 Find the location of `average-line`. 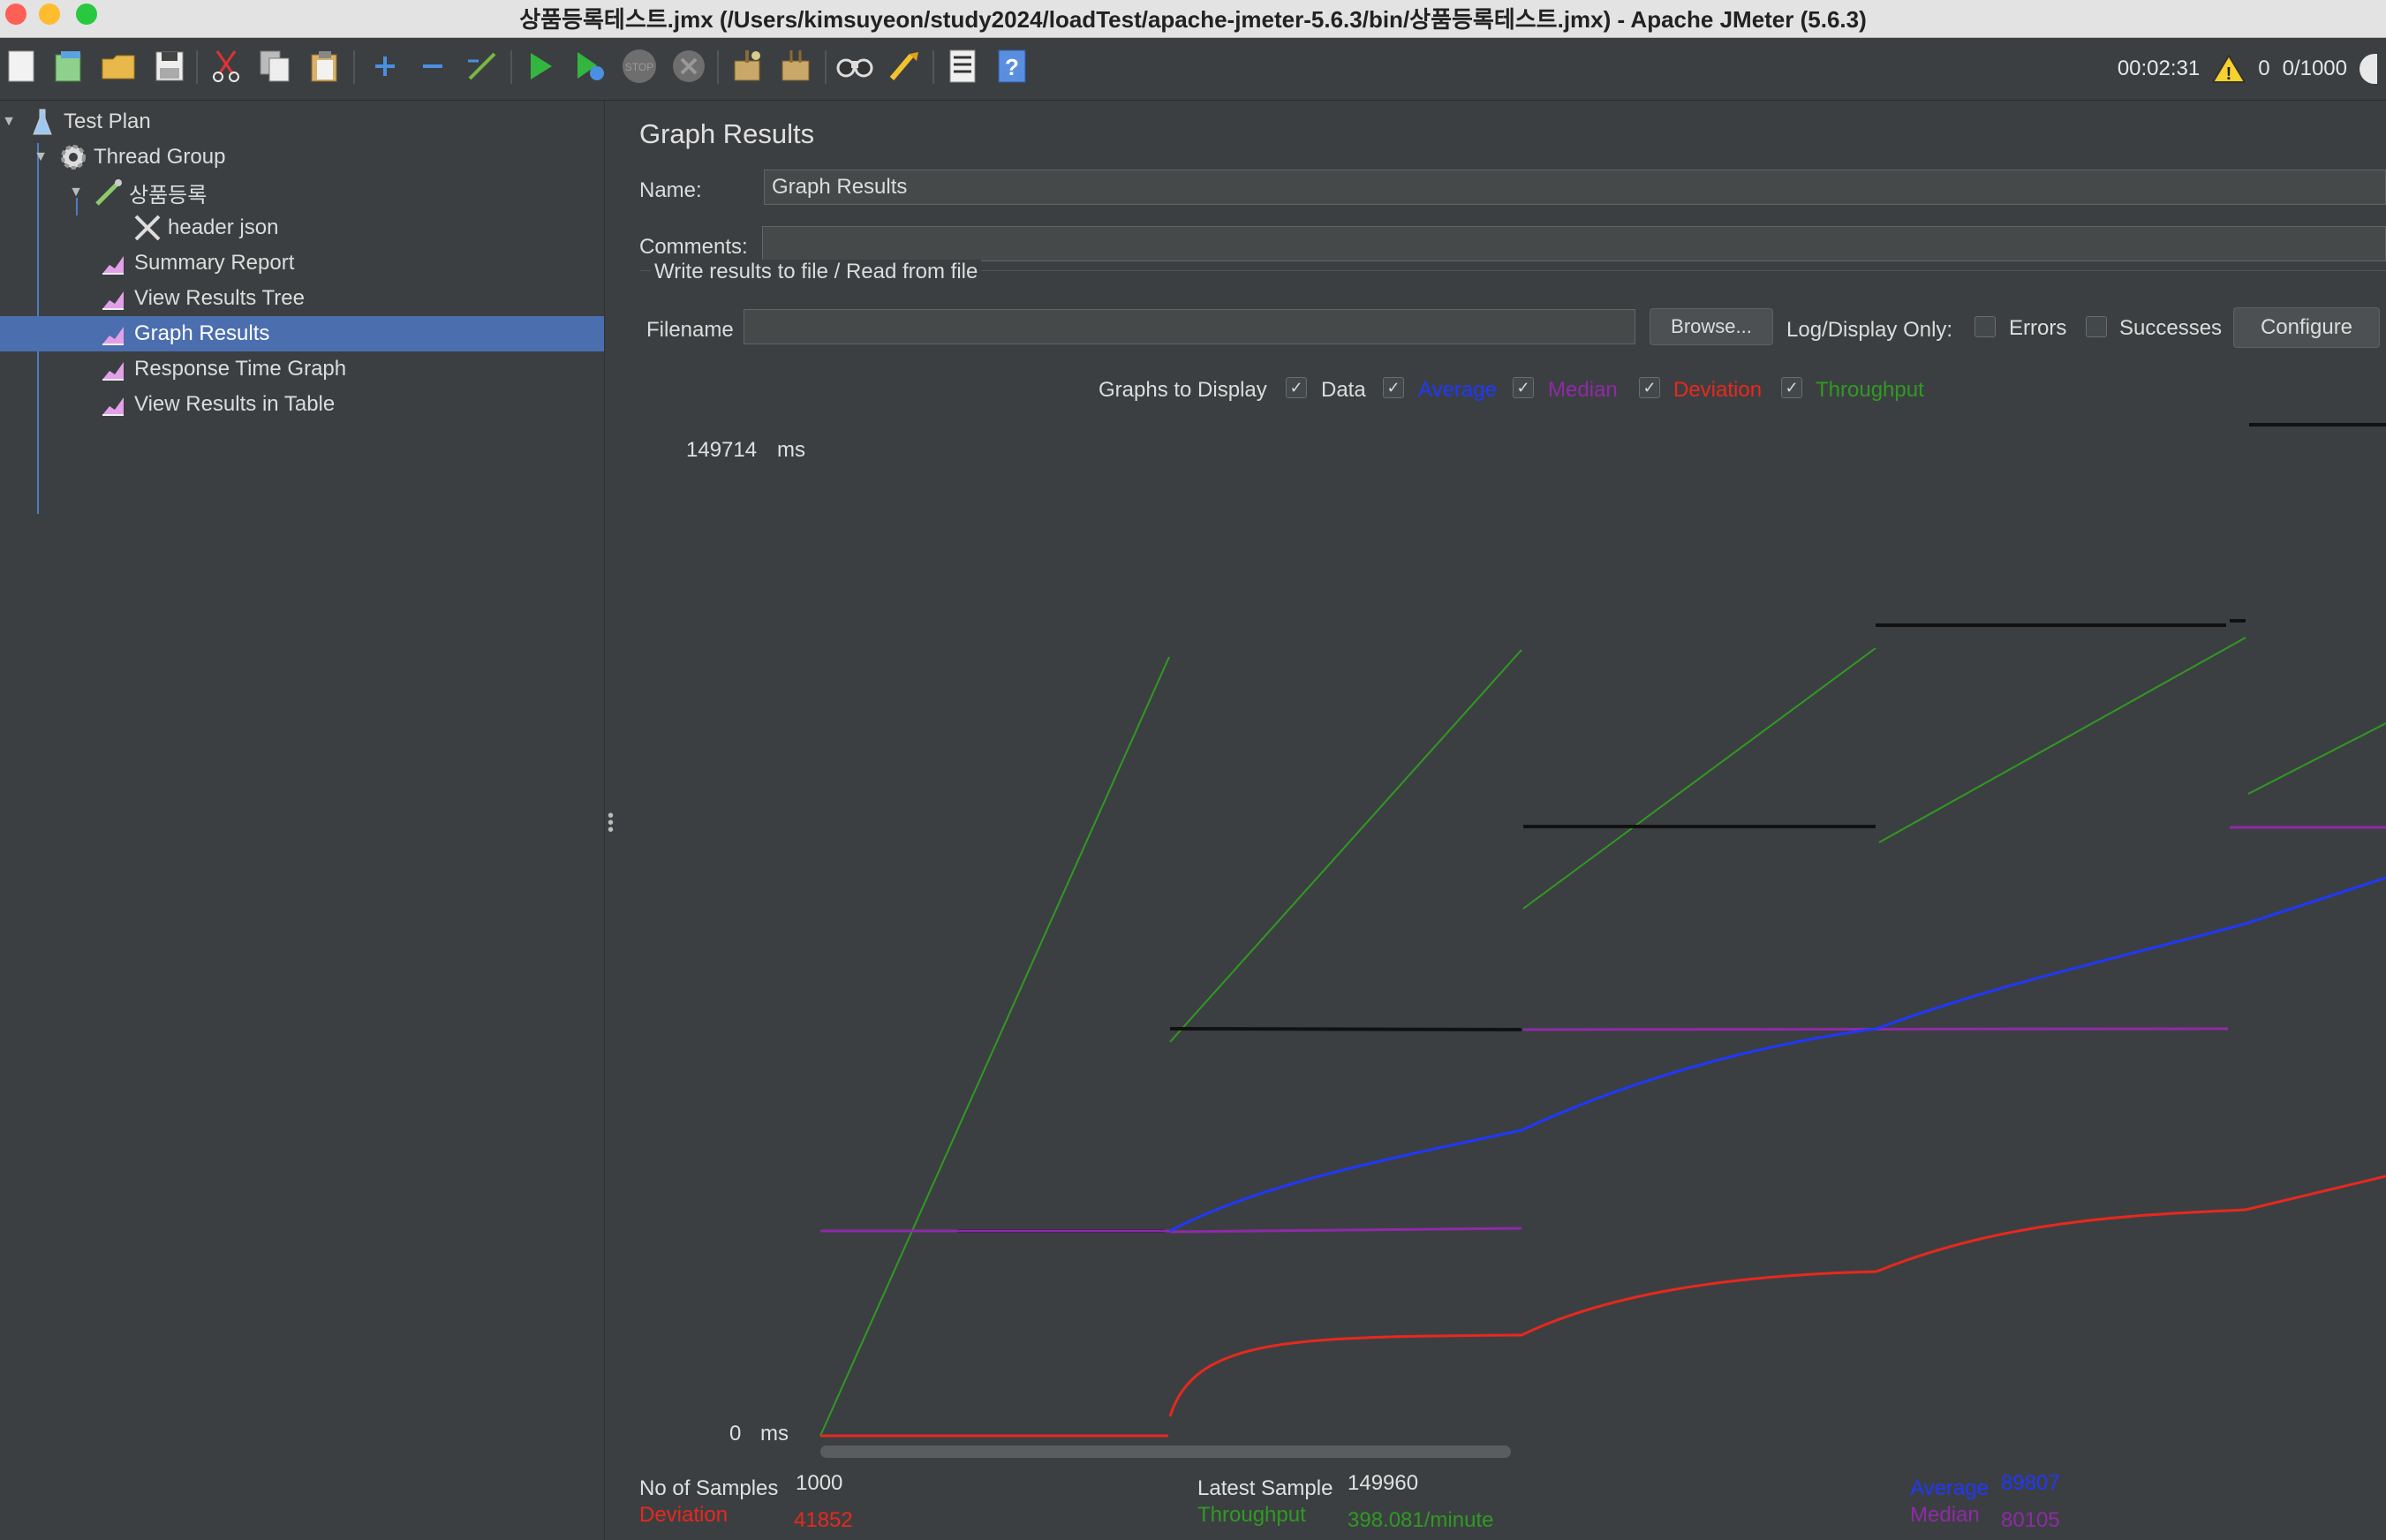

average-line is located at coordinates (1777, 1054).